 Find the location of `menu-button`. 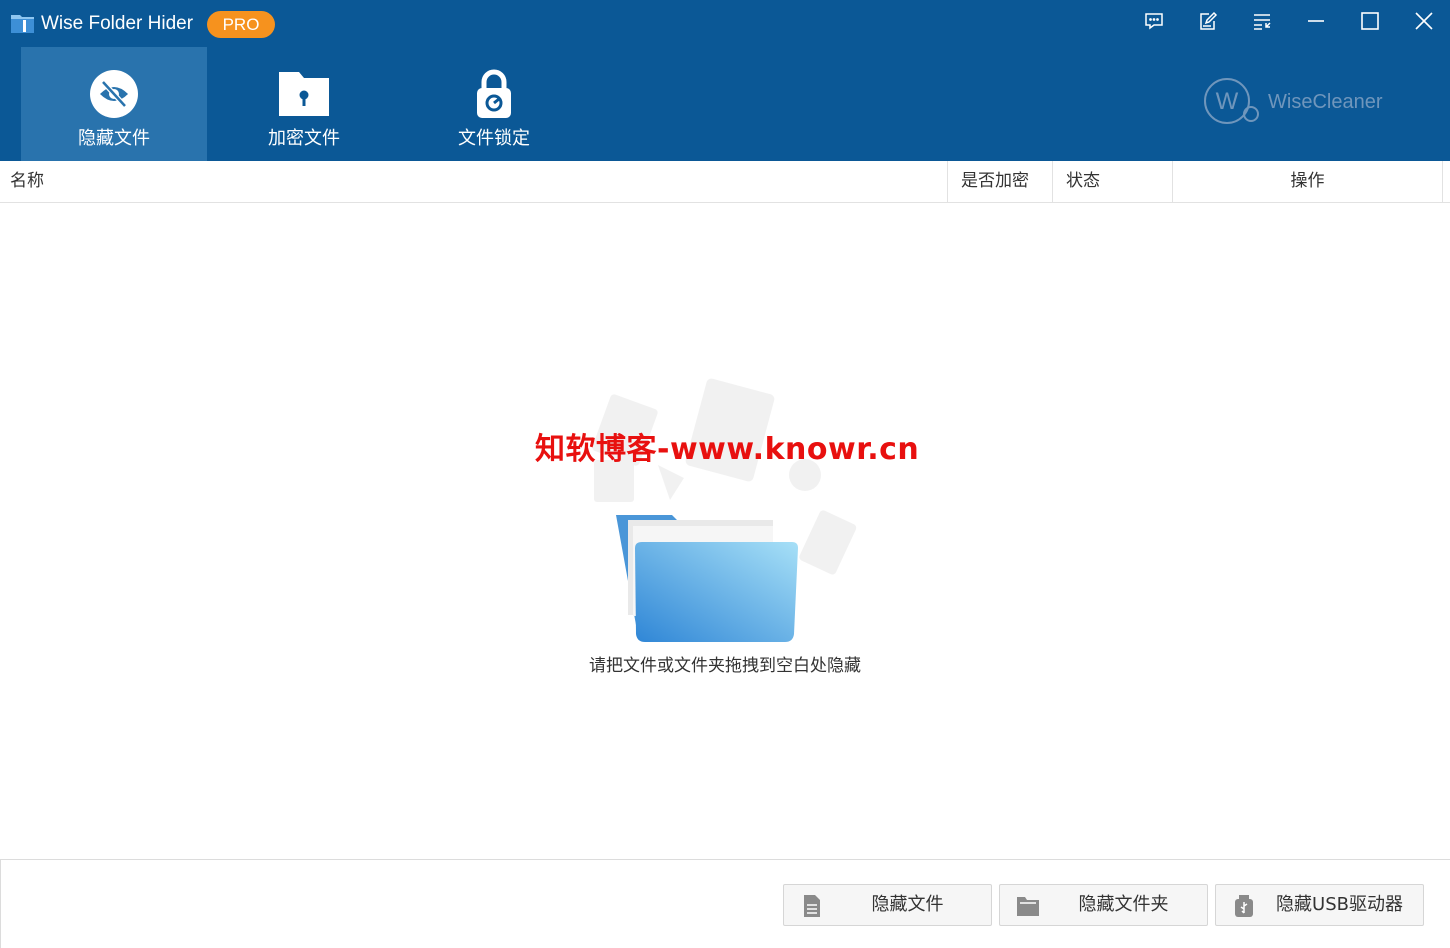

menu-button is located at coordinates (1262, 21).